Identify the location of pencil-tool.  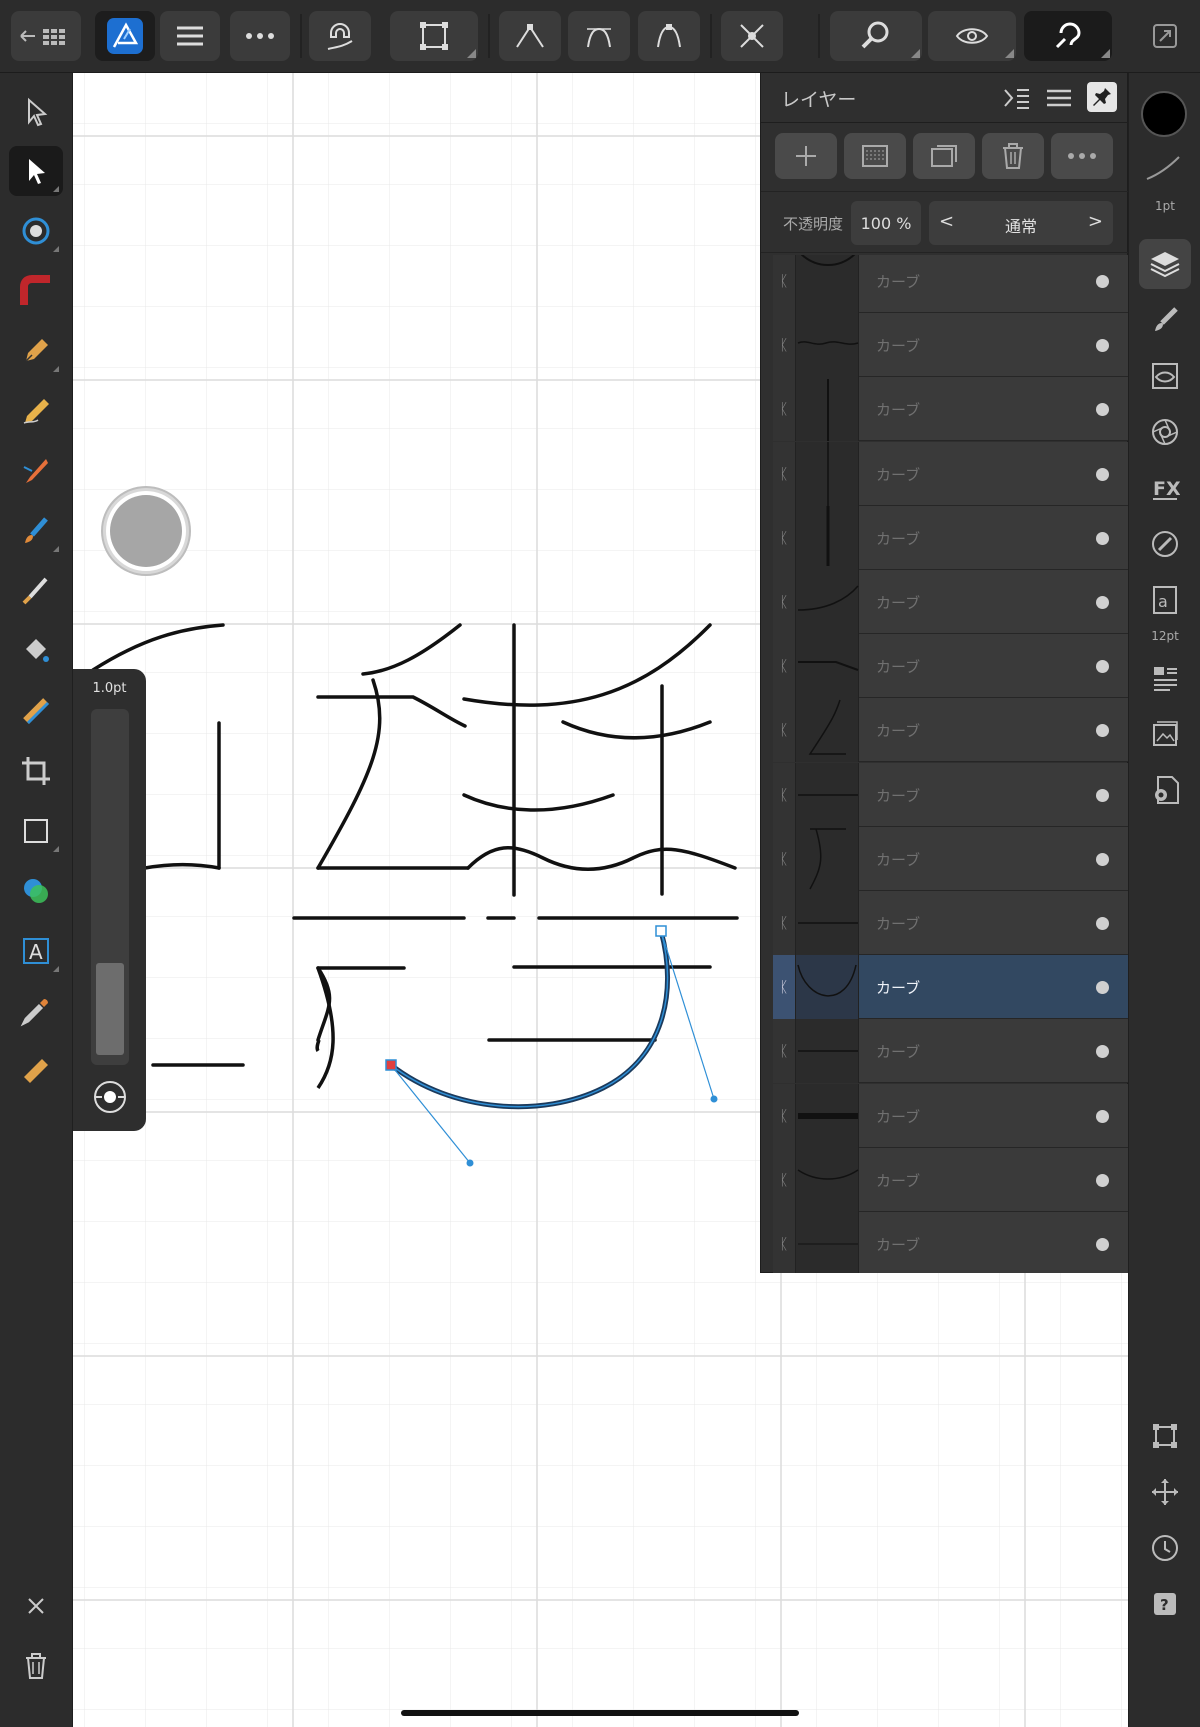
(36, 411).